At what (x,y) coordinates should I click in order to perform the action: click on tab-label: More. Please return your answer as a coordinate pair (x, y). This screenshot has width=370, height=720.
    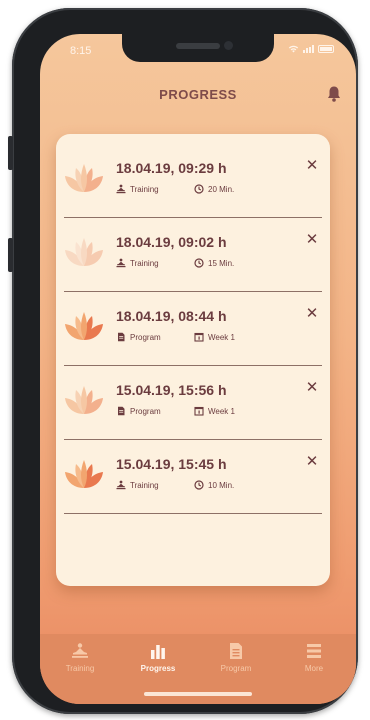
    Looking at the image, I should click on (314, 668).